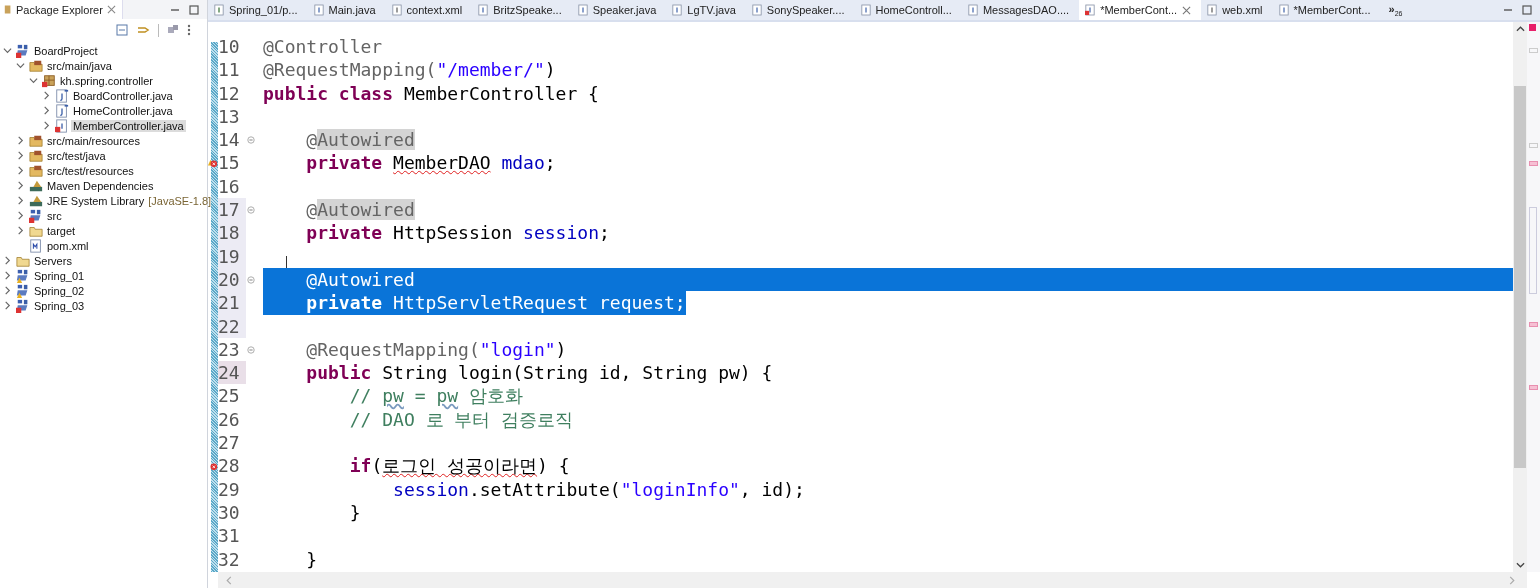  Describe the element at coordinates (79, 65) in the screenshot. I see `tree-item: src/main/java` at that location.